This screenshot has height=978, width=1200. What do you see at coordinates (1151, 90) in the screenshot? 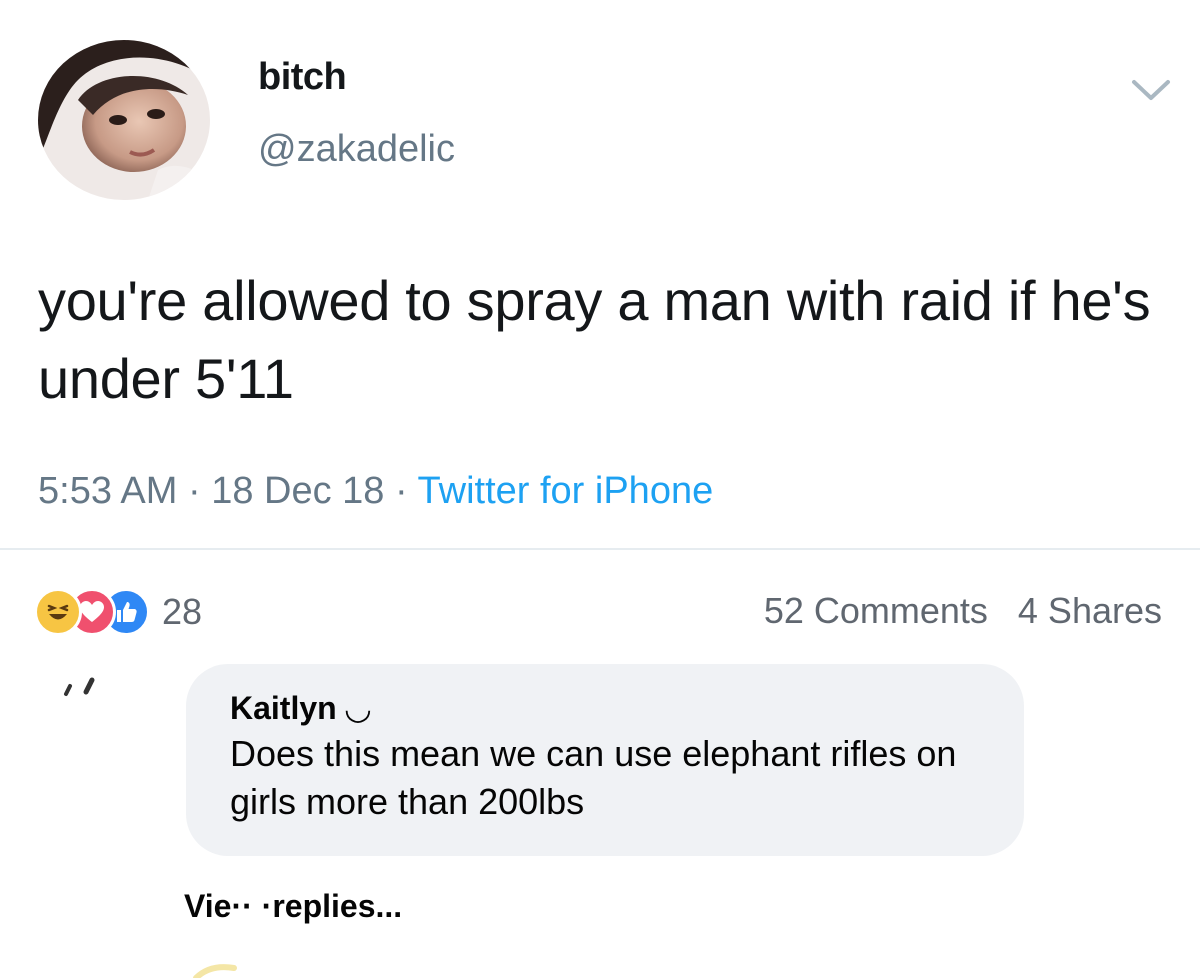
I see `chevron-down-icon` at bounding box center [1151, 90].